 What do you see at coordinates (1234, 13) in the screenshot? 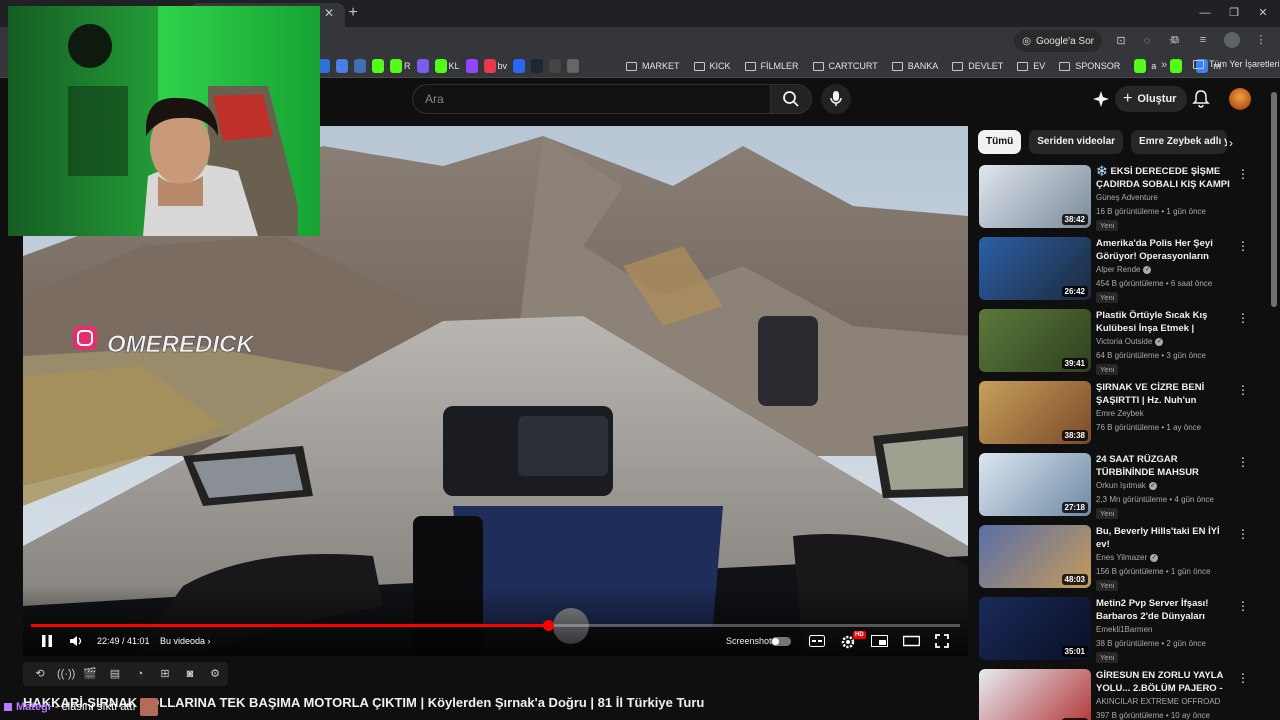
I see `restore-icon: ❐` at bounding box center [1234, 13].